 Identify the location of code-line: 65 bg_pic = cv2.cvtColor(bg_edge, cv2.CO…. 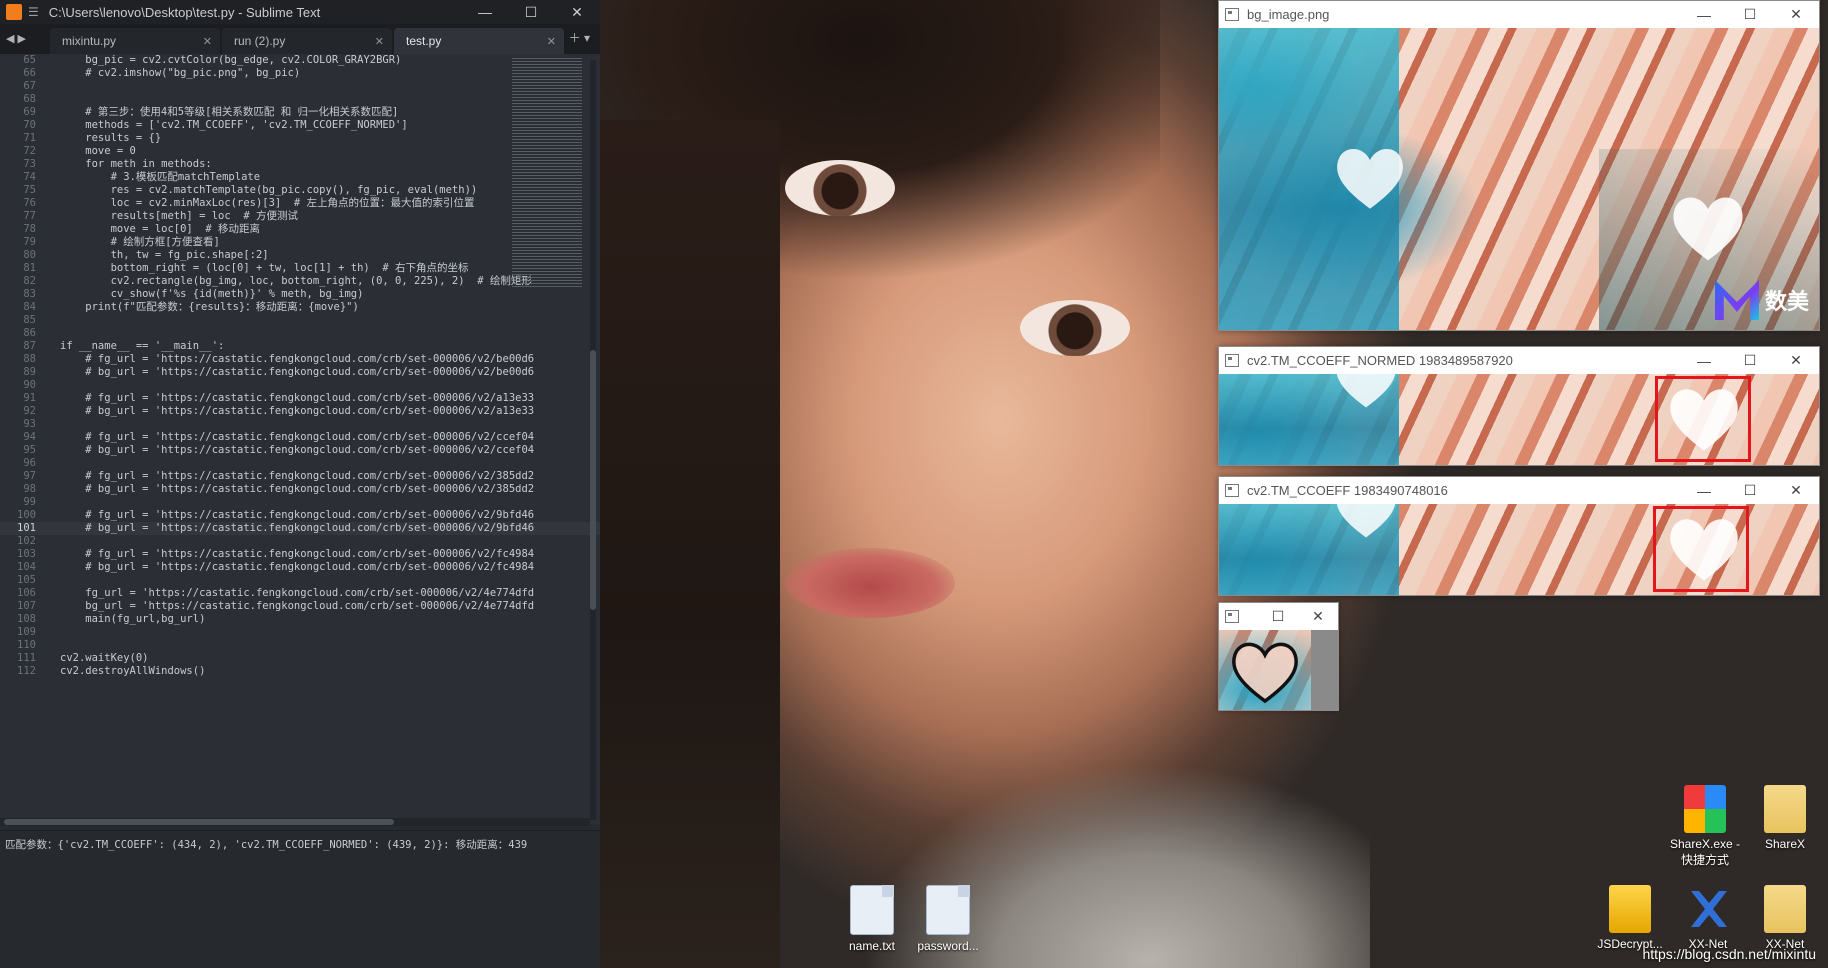
(300, 60).